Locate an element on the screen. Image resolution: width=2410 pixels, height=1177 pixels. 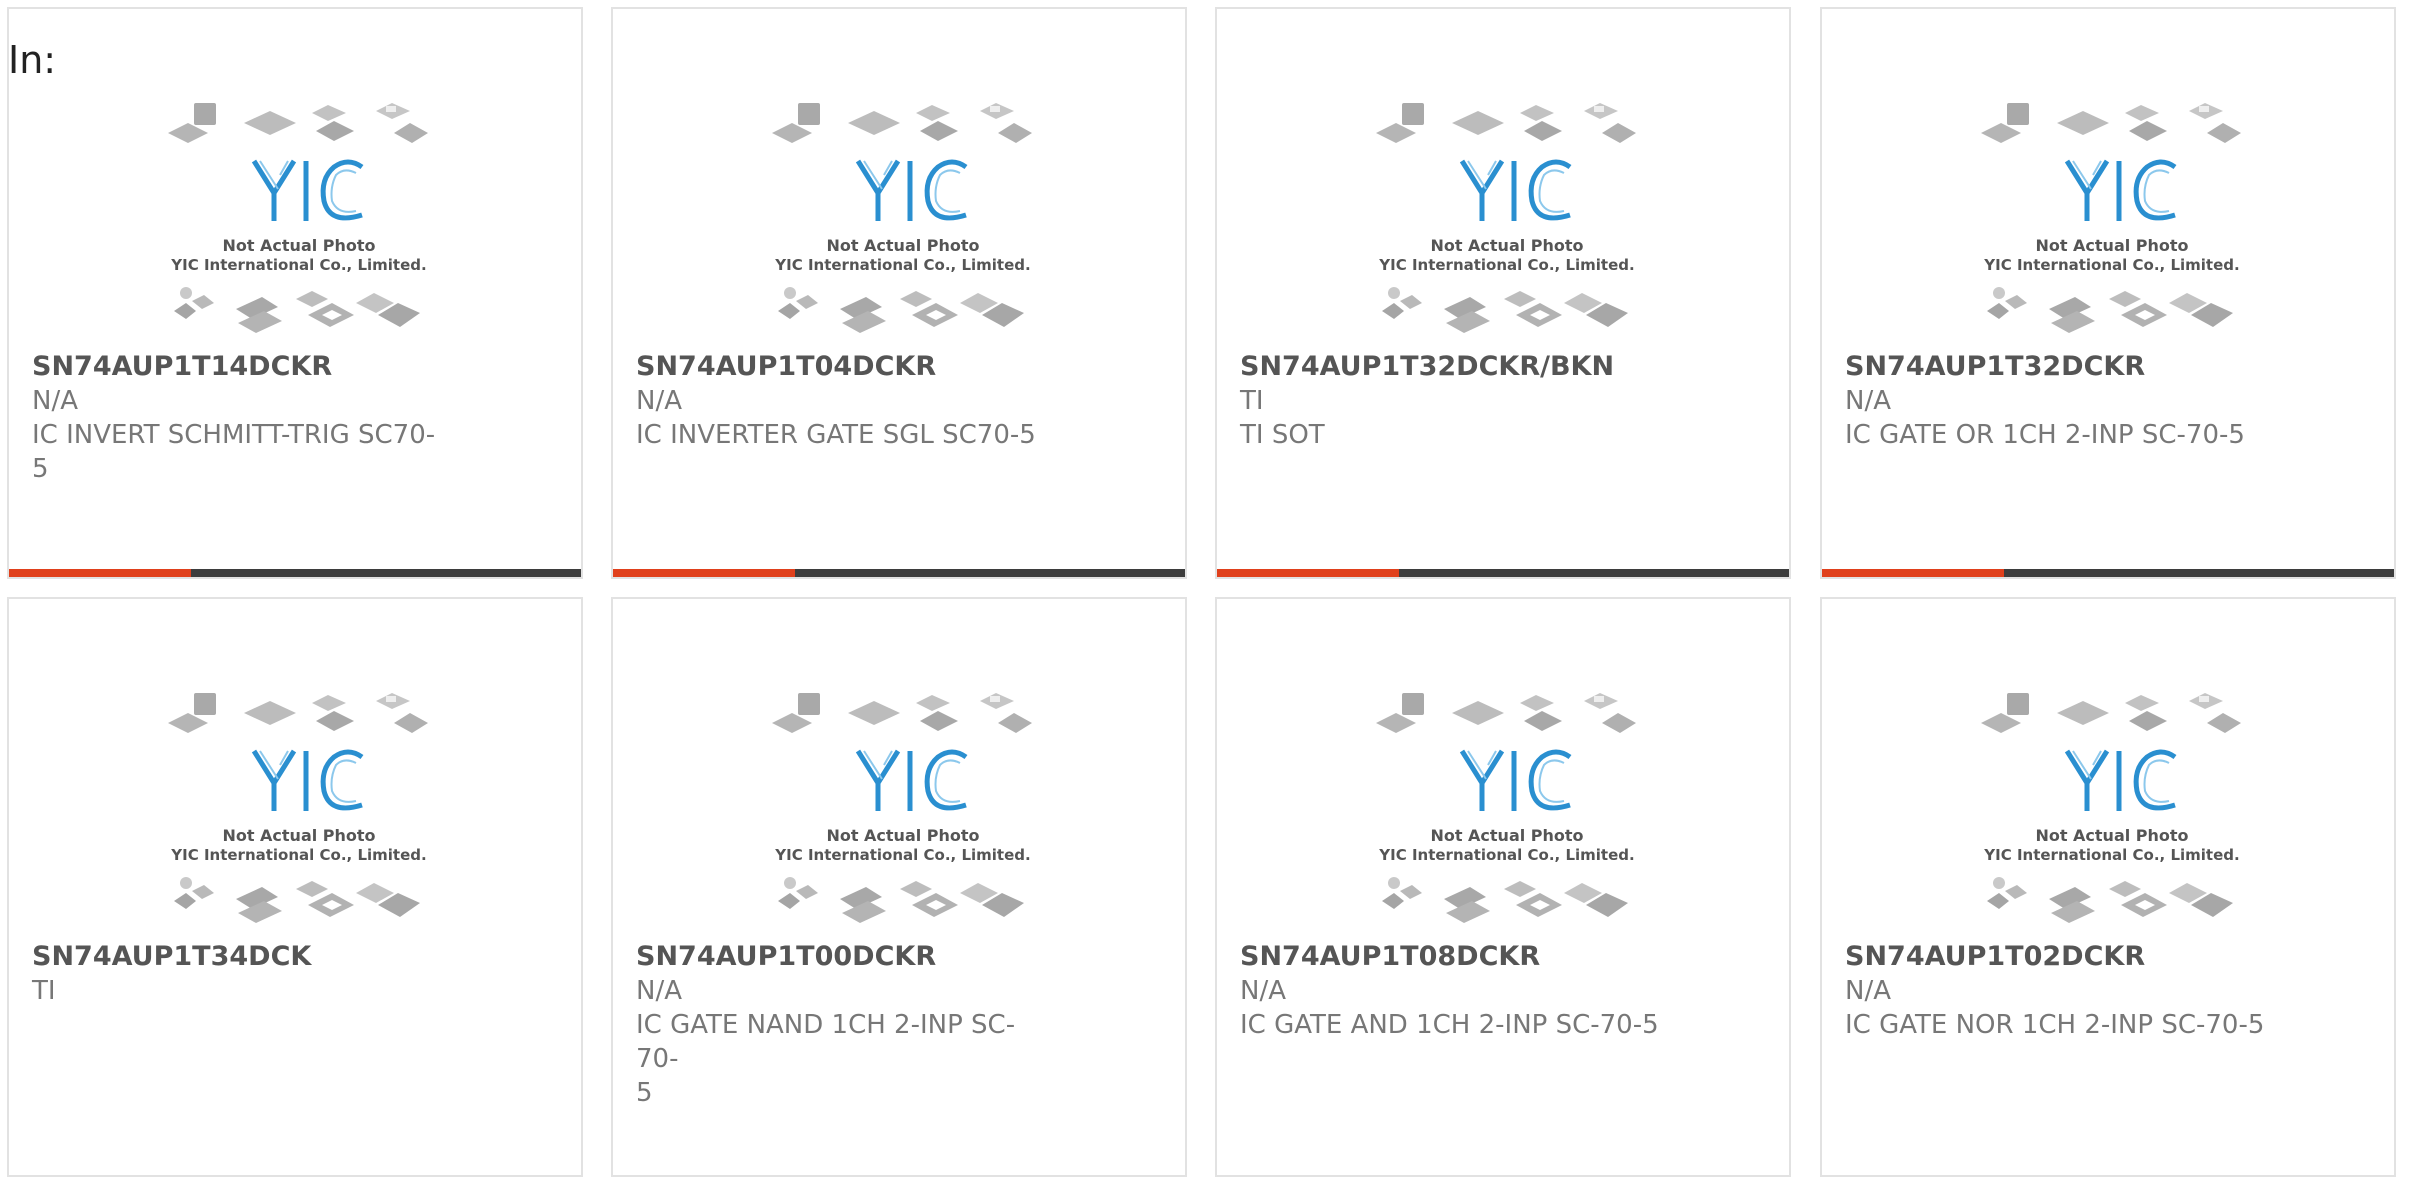
description: IC INVERTER GATE SGL SC70-5 is located at coordinates (836, 435).